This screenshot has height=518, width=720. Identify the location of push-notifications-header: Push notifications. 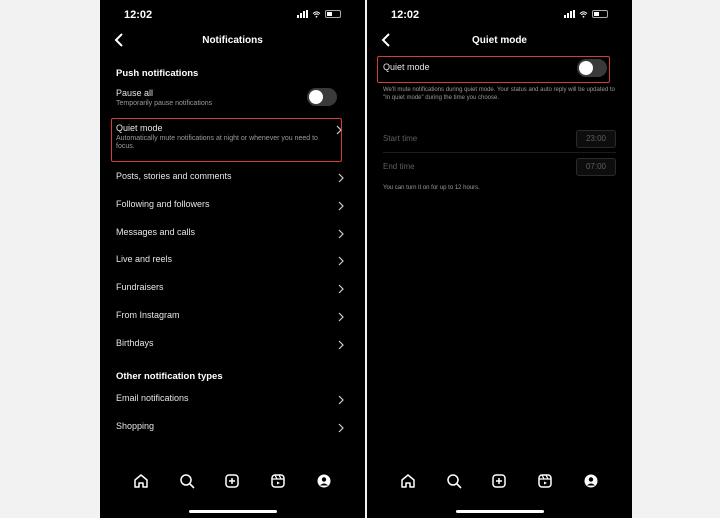
(157, 73).